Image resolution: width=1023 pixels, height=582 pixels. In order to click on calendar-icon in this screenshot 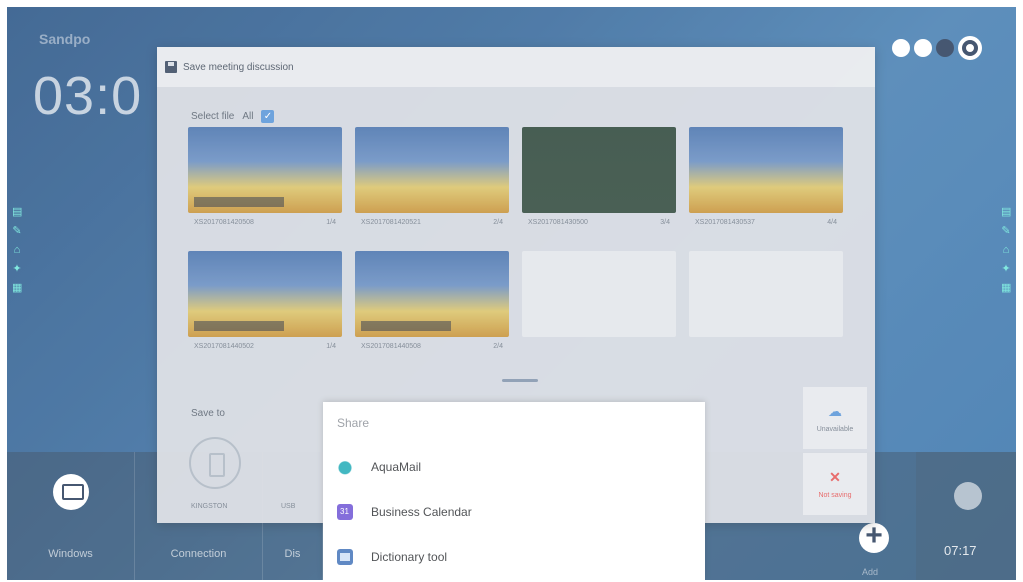, I will do `click(345, 512)`.